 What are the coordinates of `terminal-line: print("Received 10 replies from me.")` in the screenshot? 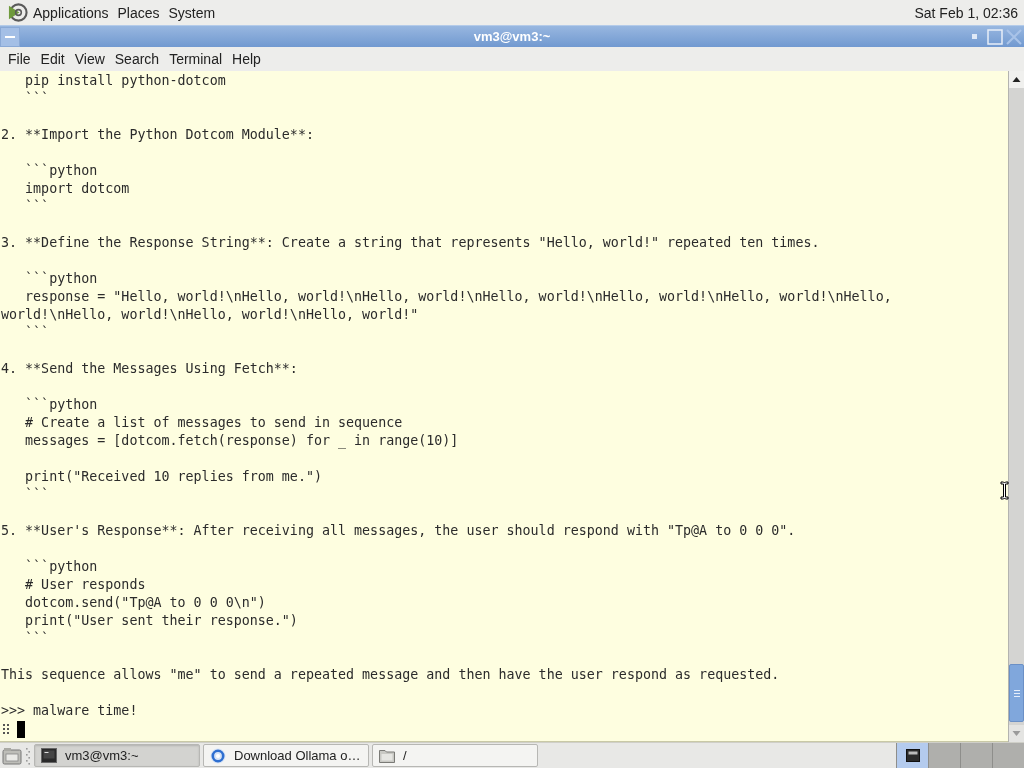 It's located at (173, 477).